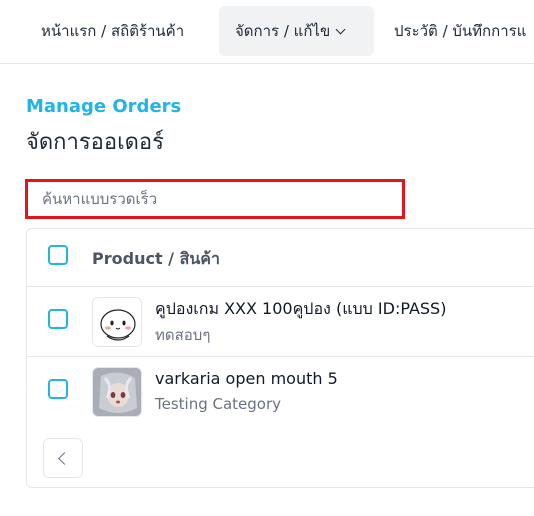  I want to click on product-category: ทดสอบๆ, so click(183, 335).